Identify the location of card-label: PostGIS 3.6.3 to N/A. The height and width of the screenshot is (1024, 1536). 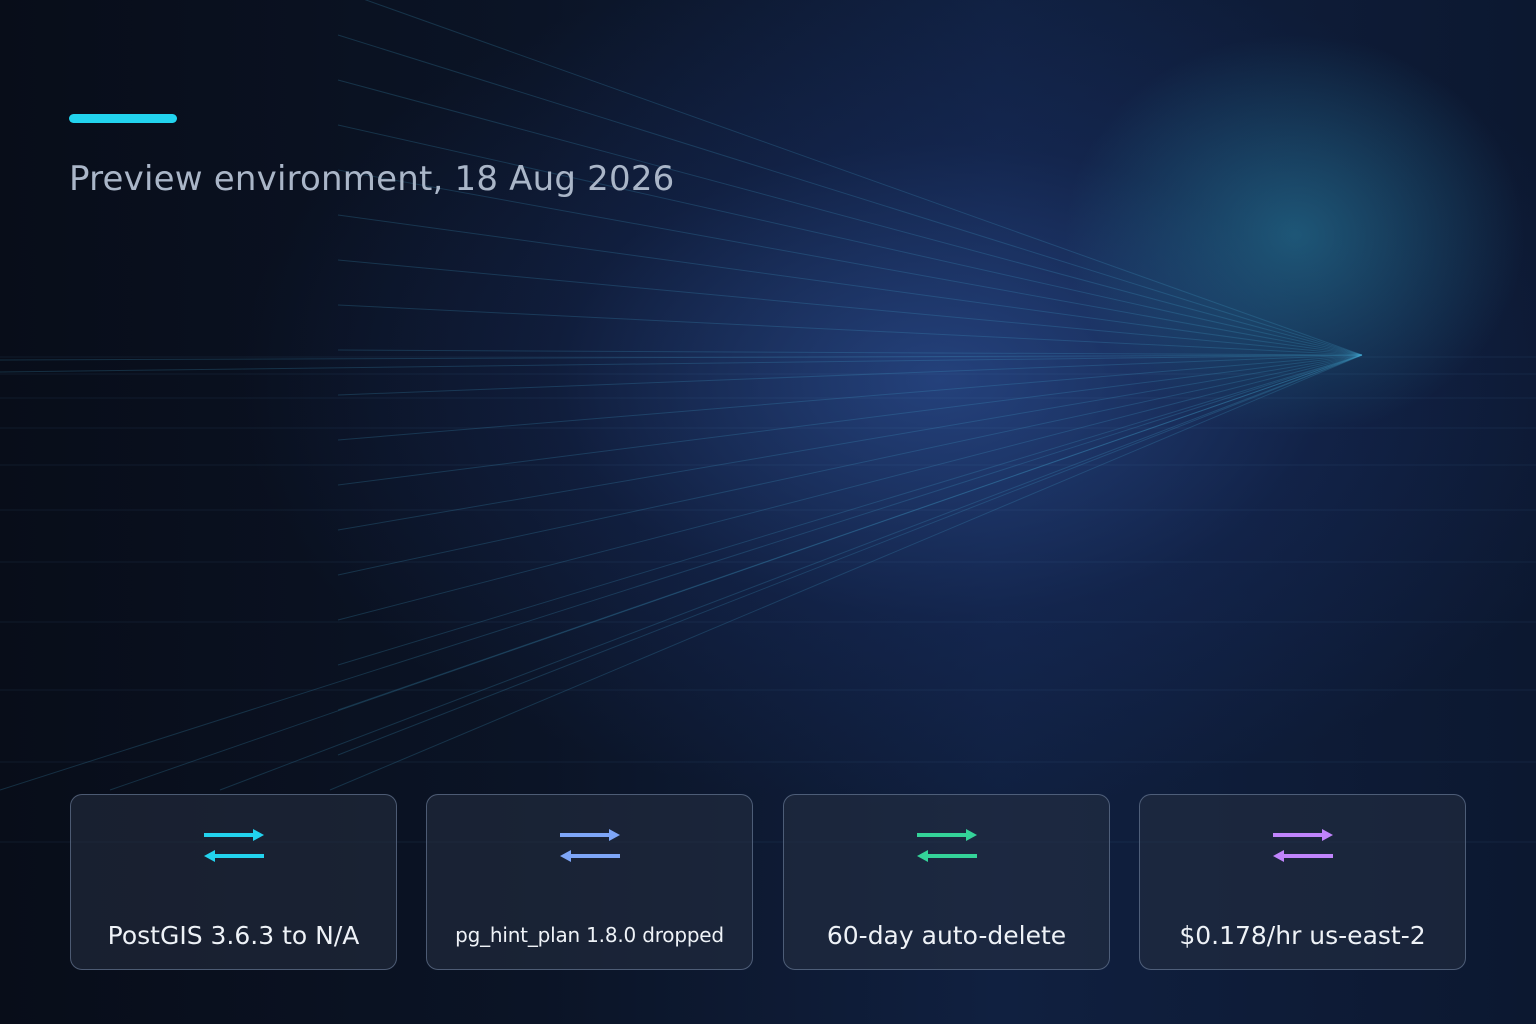
(233, 935).